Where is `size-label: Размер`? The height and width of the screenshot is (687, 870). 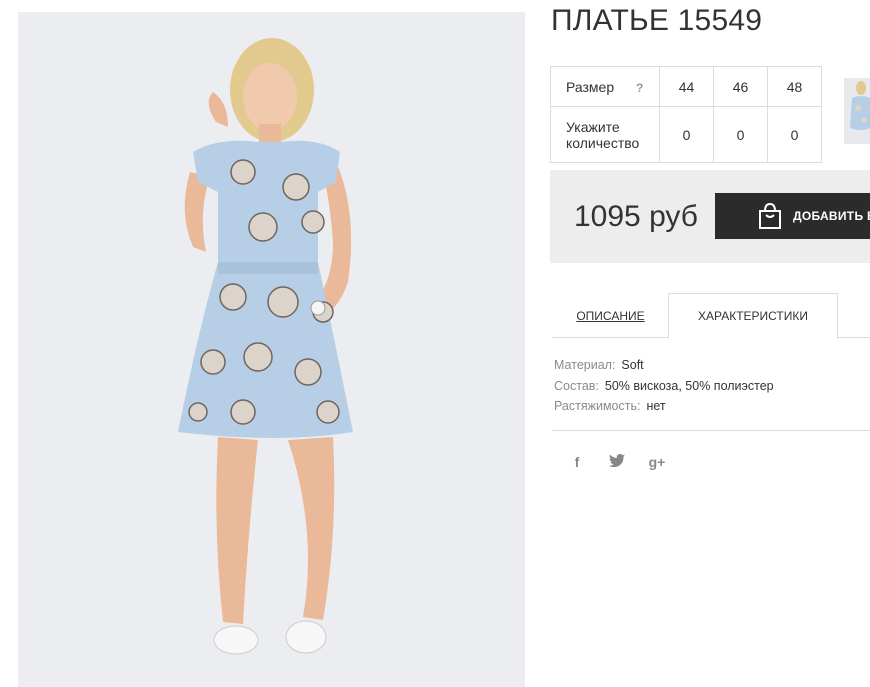 size-label: Размер is located at coordinates (590, 86).